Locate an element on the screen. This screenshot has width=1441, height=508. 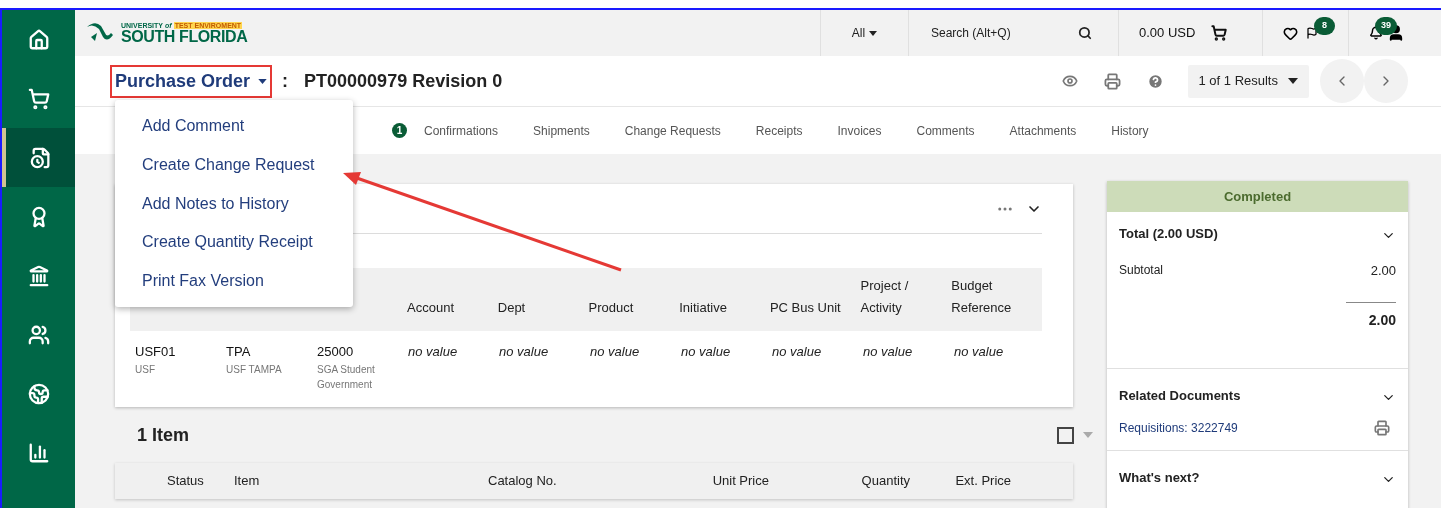
home-icon is located at coordinates (38, 39).